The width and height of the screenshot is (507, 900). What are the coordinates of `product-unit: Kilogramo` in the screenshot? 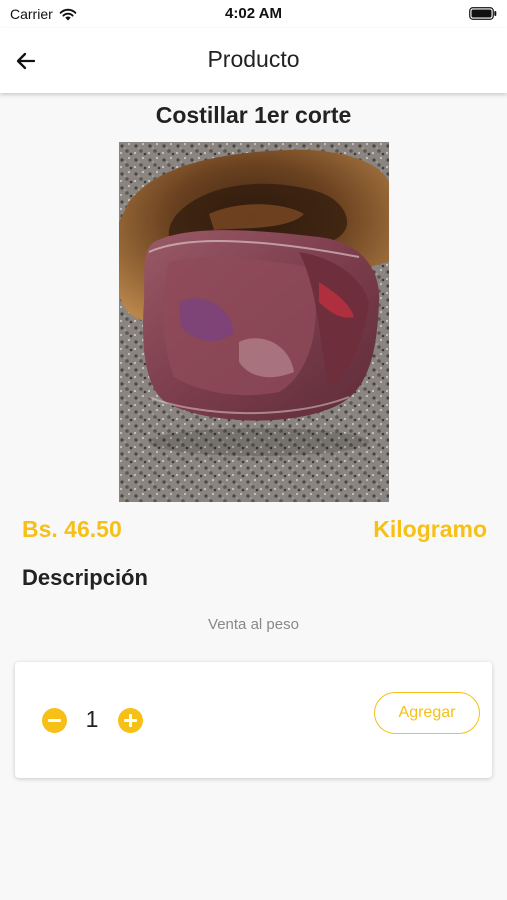 It's located at (430, 529).